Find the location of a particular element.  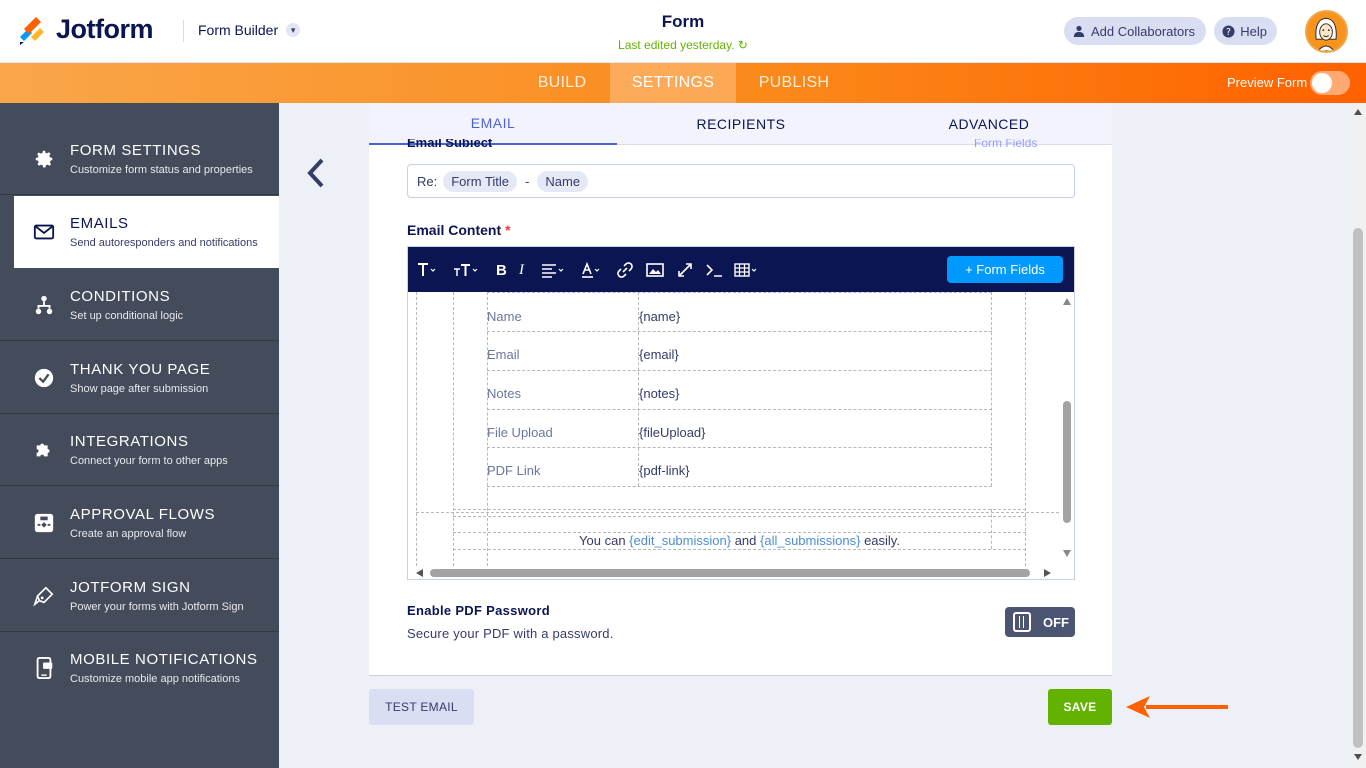

font-size-icon is located at coordinates (466, 270).